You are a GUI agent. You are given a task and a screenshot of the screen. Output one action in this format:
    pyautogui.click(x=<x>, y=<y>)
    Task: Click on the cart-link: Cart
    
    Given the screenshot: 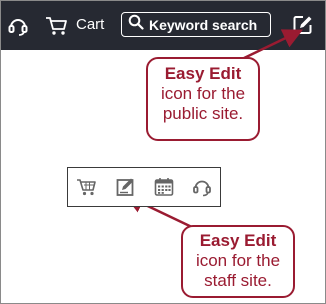 What is the action you would take?
    pyautogui.click(x=90, y=25)
    